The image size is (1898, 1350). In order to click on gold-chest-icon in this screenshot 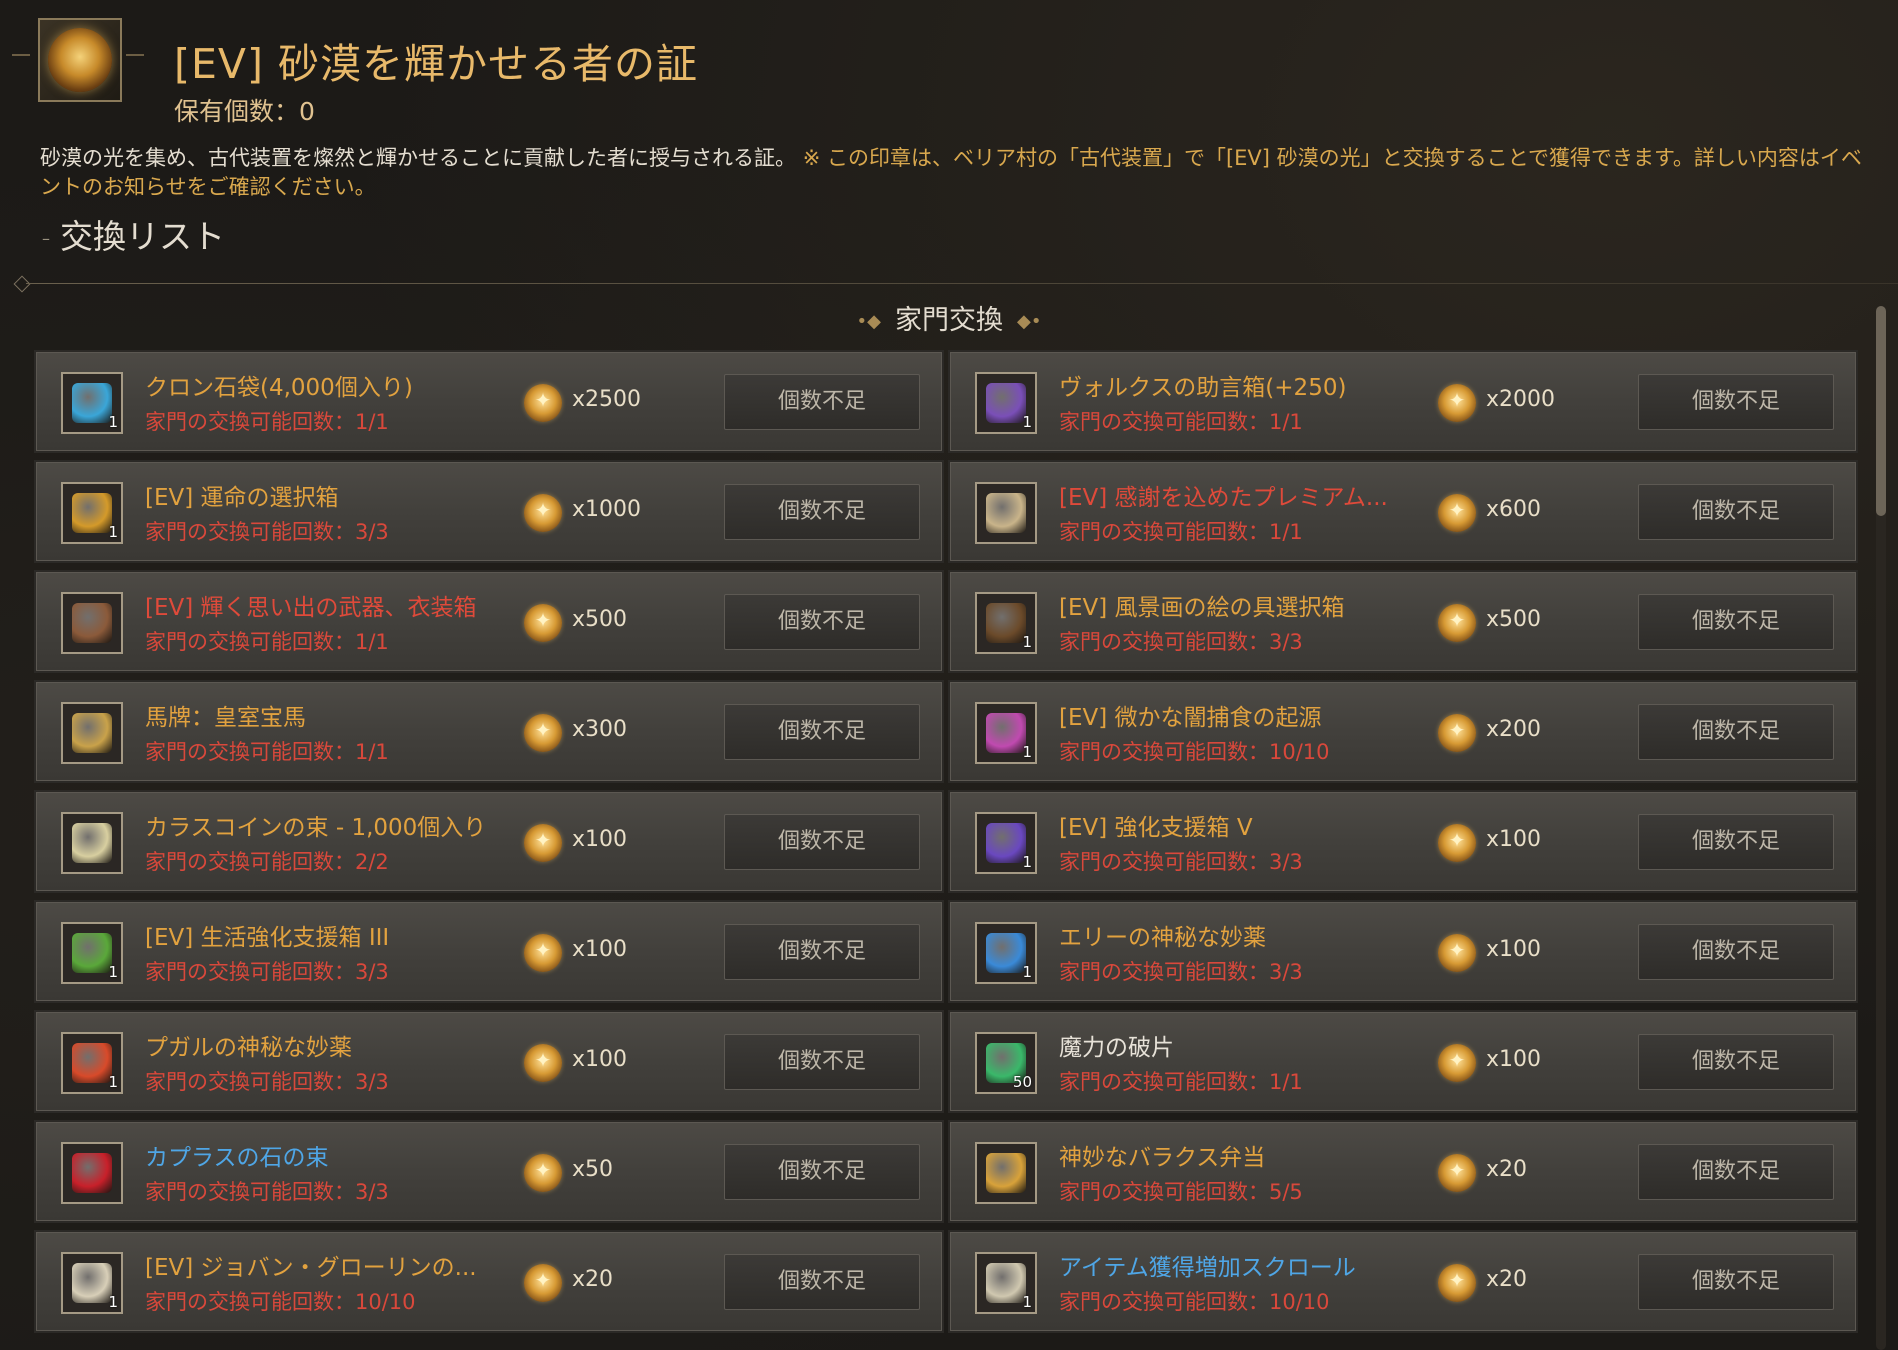, I will do `click(92, 513)`.